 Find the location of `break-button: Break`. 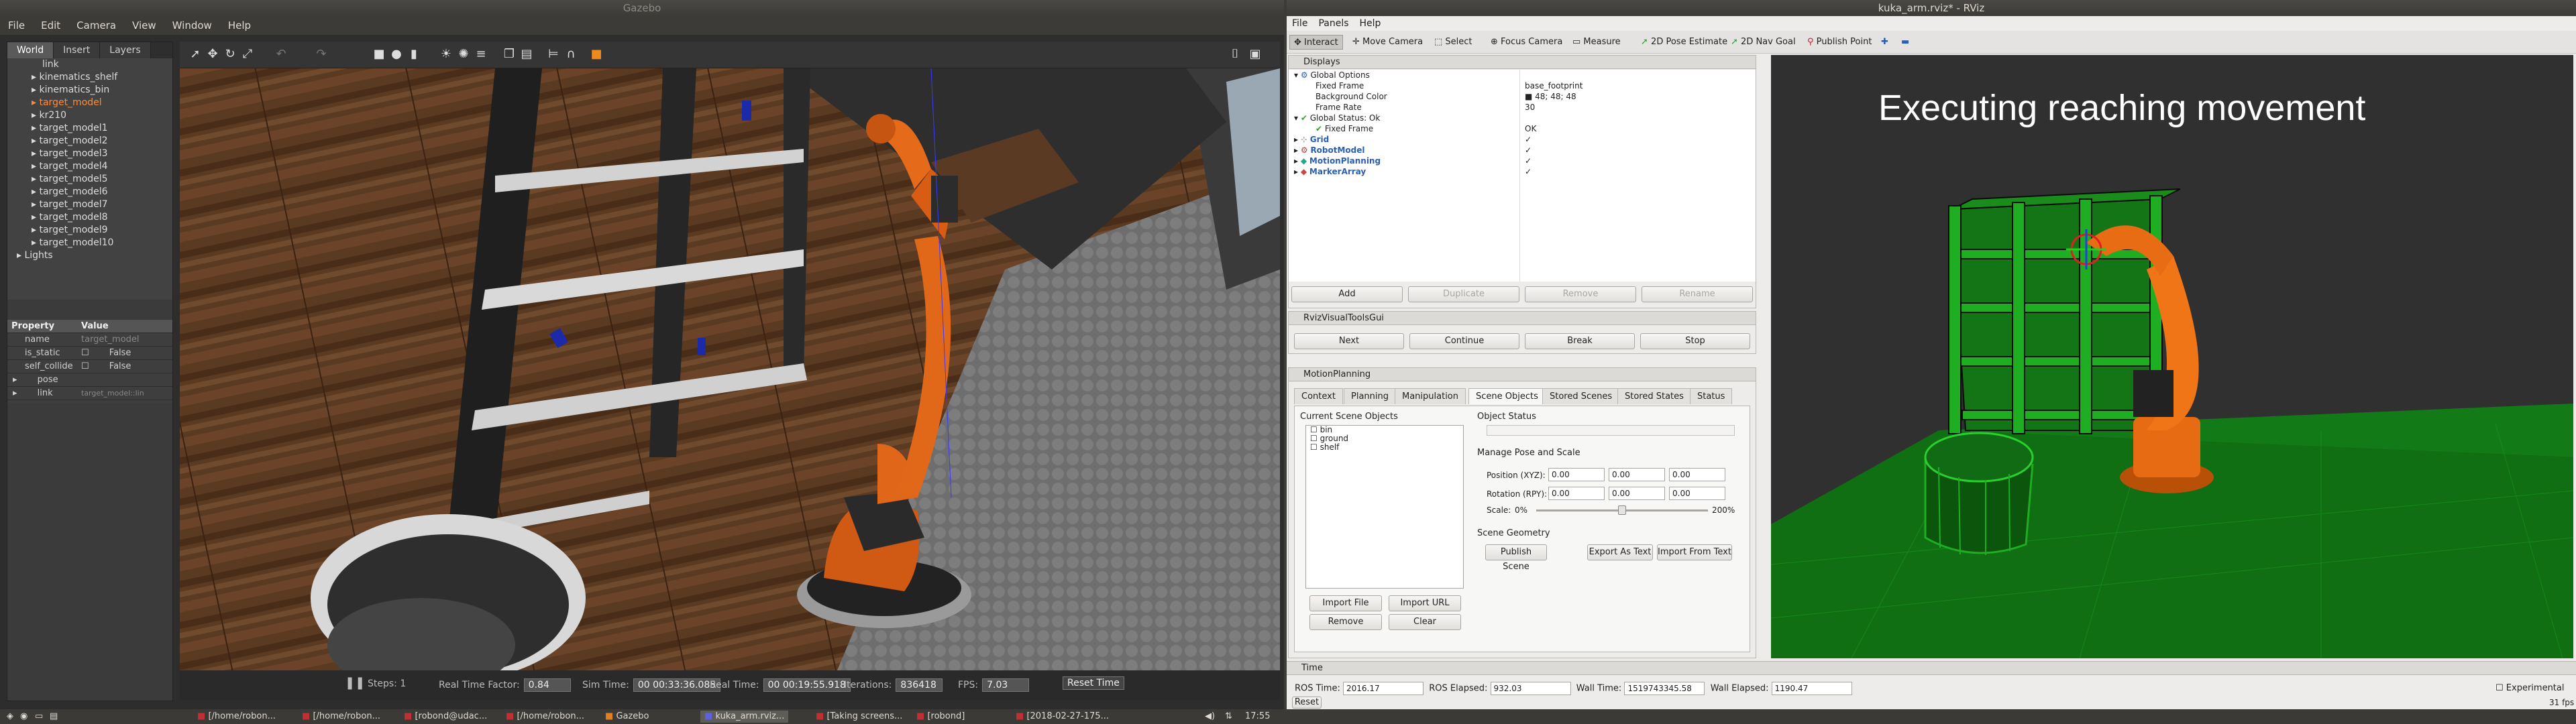

break-button: Break is located at coordinates (1580, 341).